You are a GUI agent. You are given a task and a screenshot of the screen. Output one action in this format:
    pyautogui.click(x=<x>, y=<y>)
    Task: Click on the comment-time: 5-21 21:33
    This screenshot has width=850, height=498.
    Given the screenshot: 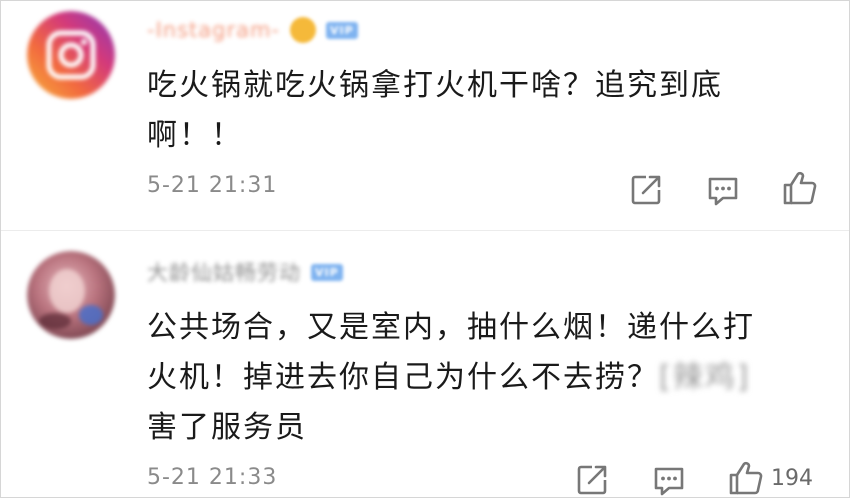 What is the action you would take?
    pyautogui.click(x=212, y=477)
    